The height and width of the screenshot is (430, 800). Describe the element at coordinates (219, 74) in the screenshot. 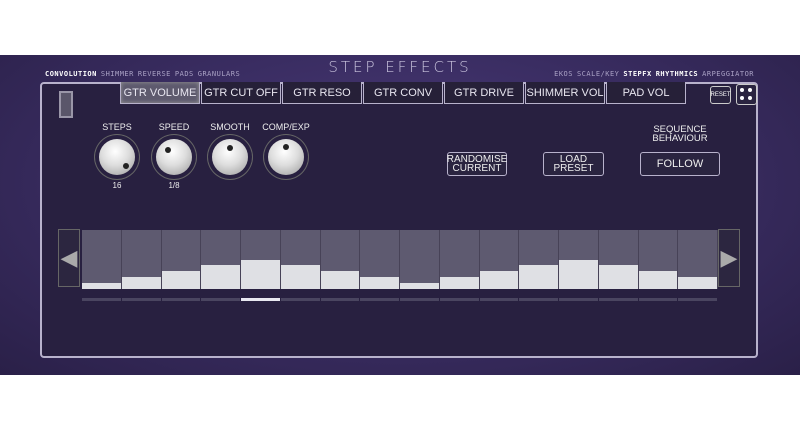

I see `nav-granulars: GRANULARS` at that location.